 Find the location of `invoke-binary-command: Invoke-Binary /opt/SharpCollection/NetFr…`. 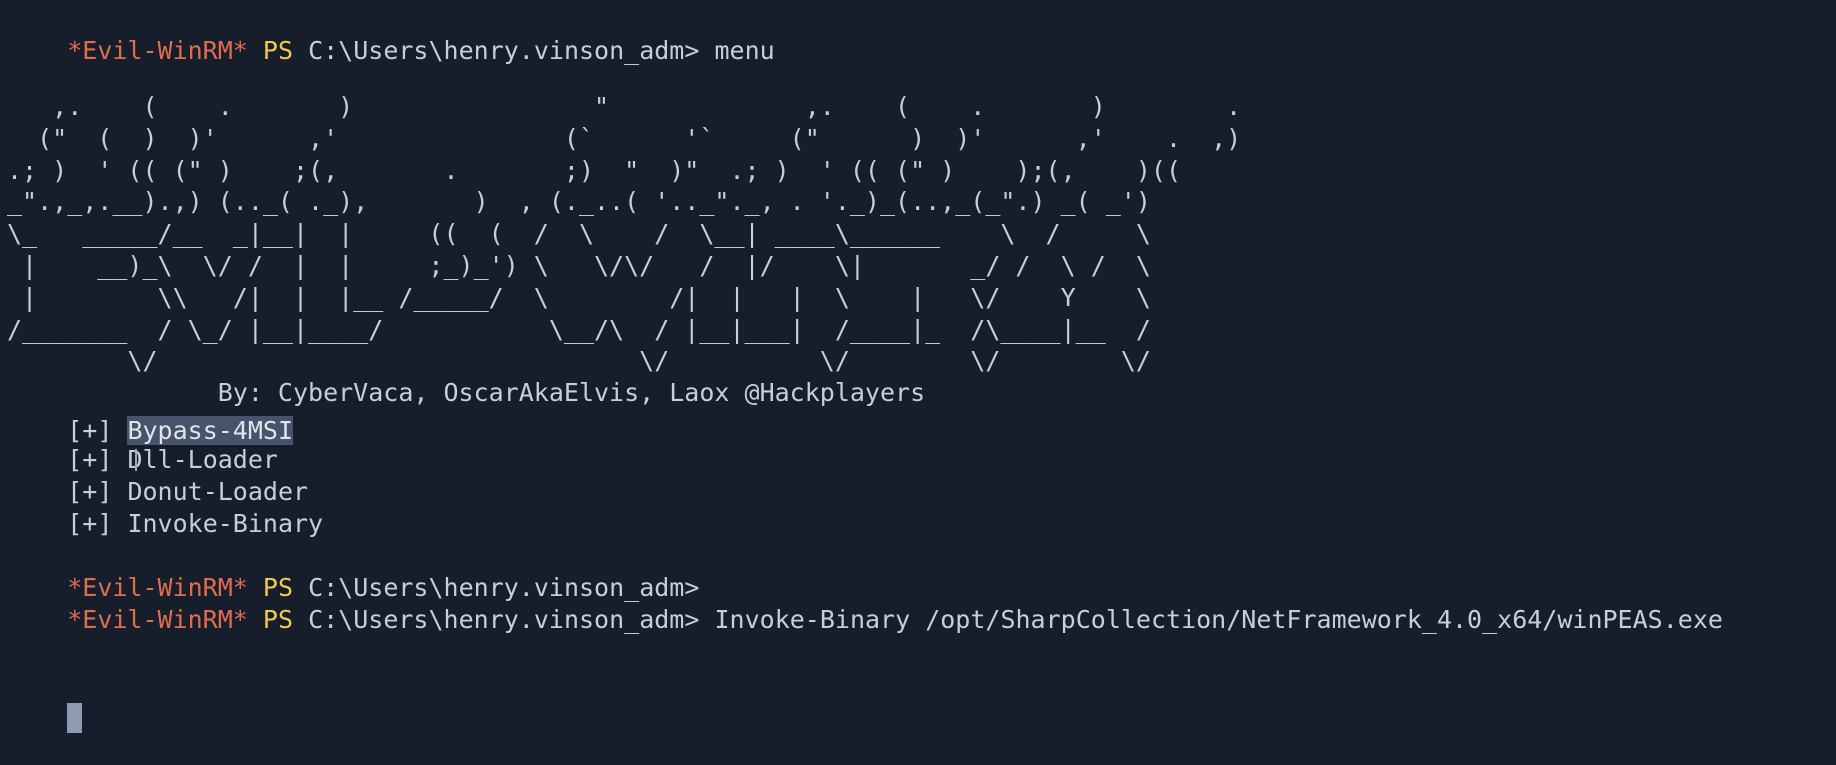

invoke-binary-command: Invoke-Binary /opt/SharpCollection/NetFr… is located at coordinates (1218, 619).